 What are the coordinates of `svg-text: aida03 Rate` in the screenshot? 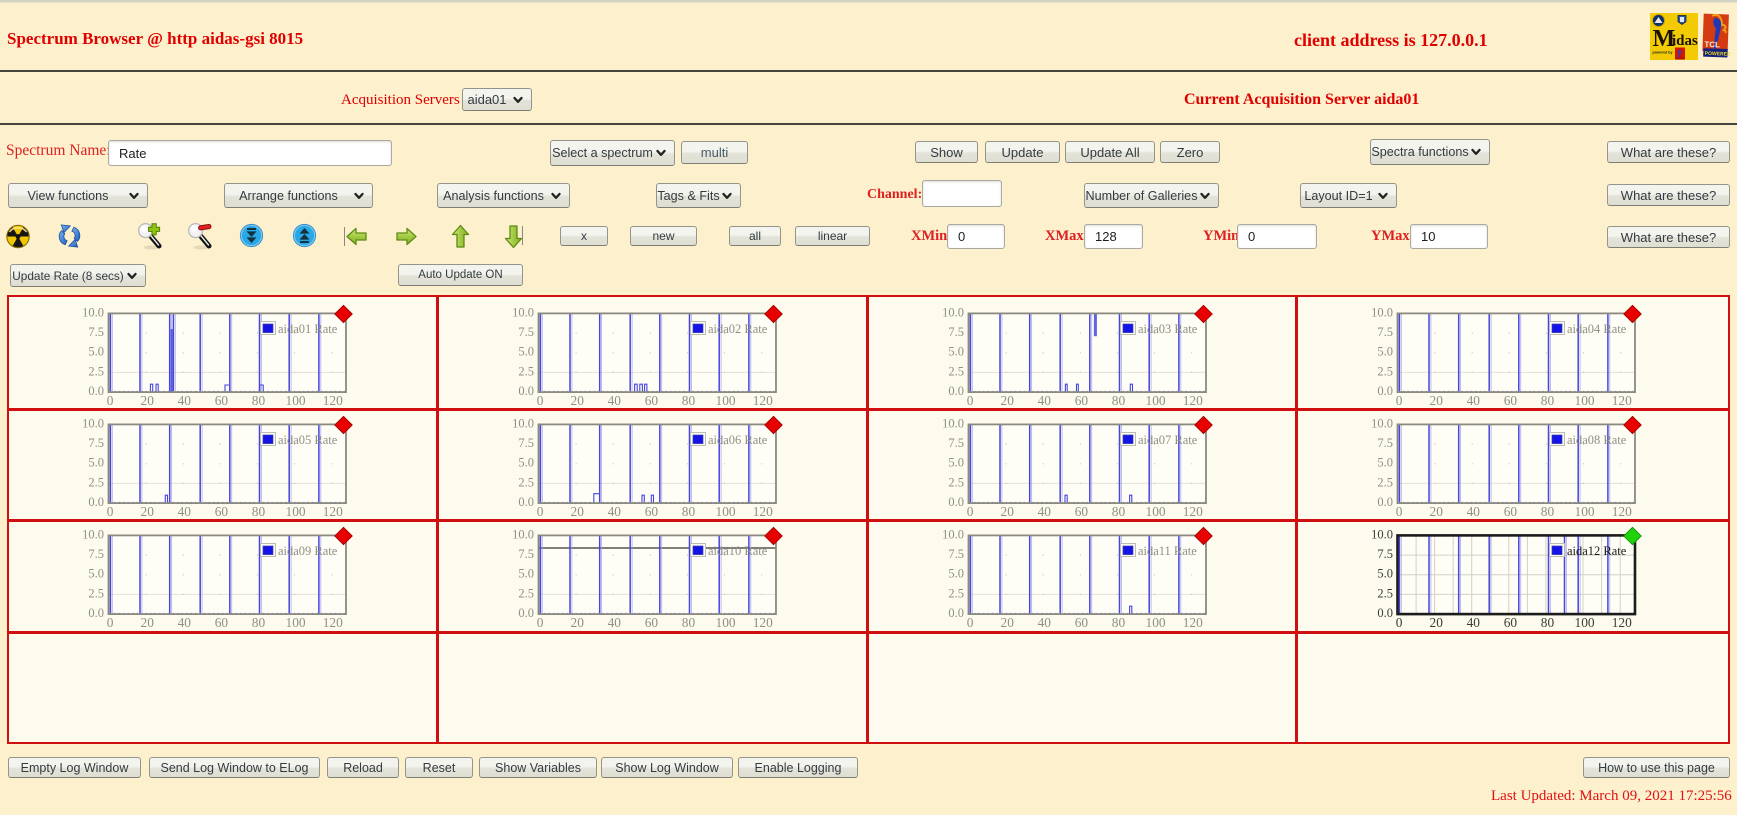 It's located at (1167, 329).